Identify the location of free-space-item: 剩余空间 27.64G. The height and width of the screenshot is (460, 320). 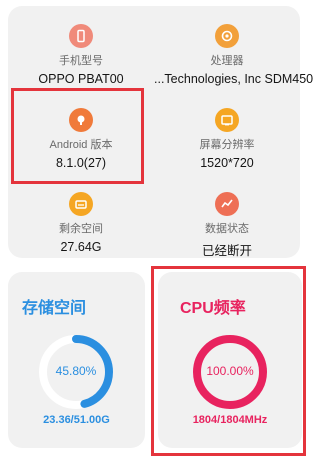
(81, 223).